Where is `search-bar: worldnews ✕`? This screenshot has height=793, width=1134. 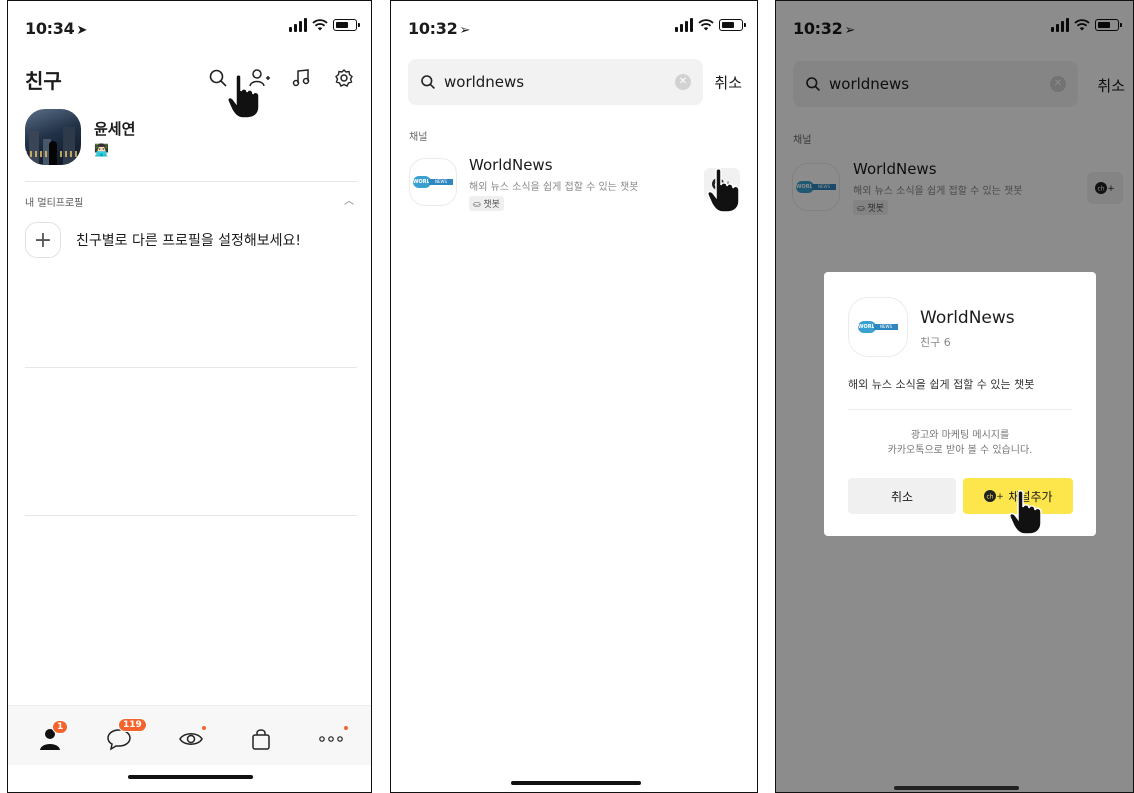 search-bar: worldnews ✕ is located at coordinates (555, 82).